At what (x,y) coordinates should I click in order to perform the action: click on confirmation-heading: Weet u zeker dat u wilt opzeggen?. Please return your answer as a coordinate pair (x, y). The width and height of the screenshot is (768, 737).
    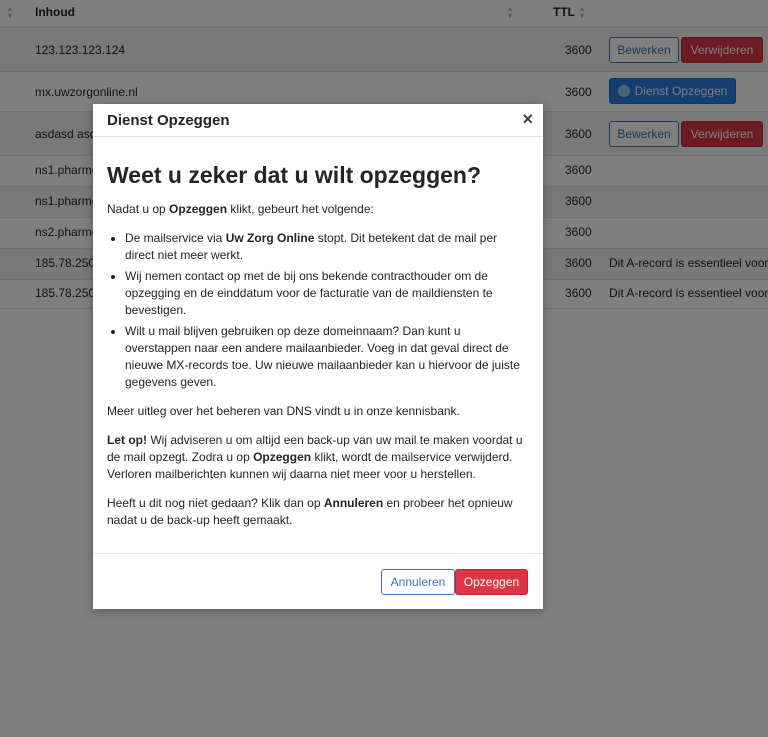
    Looking at the image, I should click on (294, 175).